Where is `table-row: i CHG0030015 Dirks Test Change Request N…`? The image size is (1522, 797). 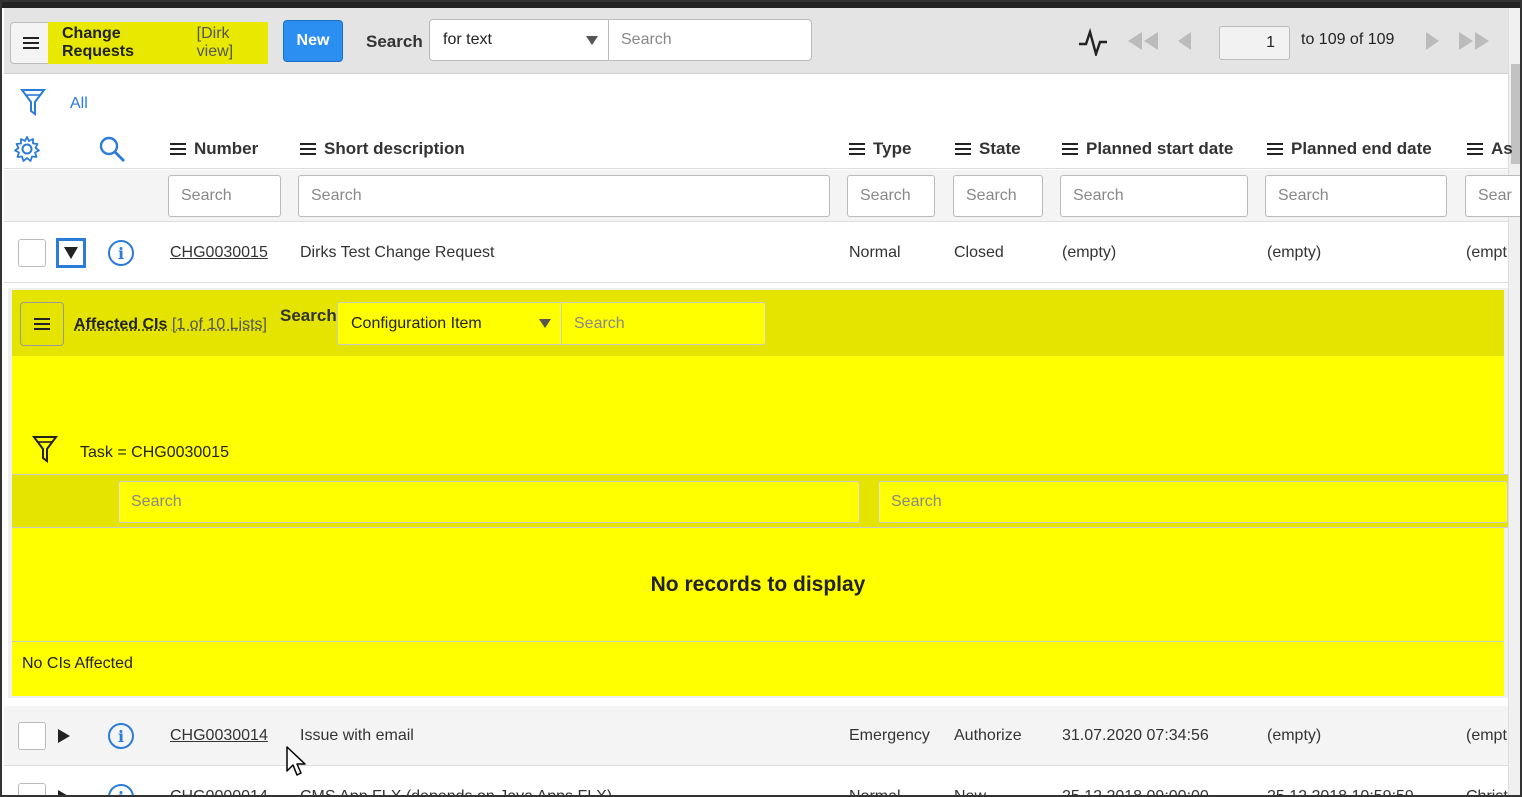
table-row: i CHG0030015 Dirks Test Change Request N… is located at coordinates (756, 253).